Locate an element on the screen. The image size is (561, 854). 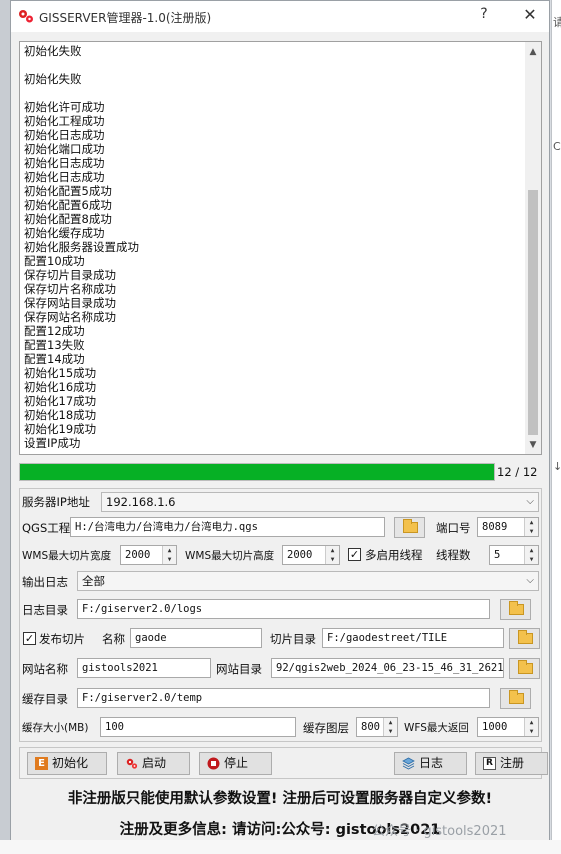
cache-layers-label: 缓存图层 is located at coordinates (326, 728).